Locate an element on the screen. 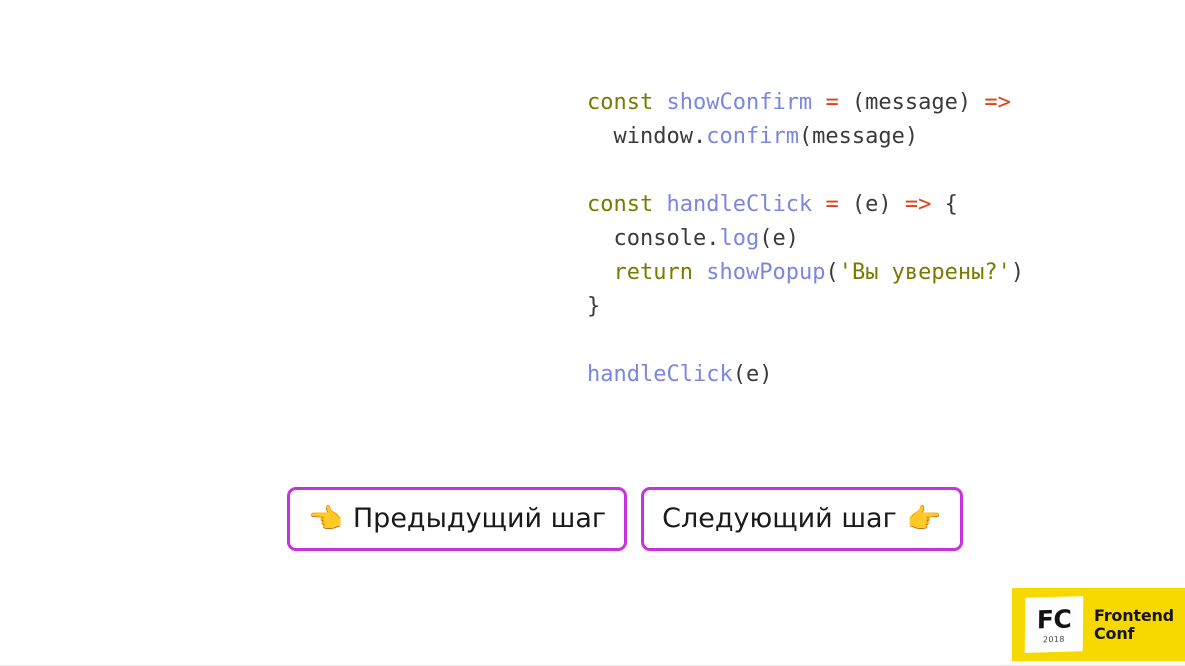 This screenshot has width=1185, height=666. code-token-function: log is located at coordinates (739, 238).